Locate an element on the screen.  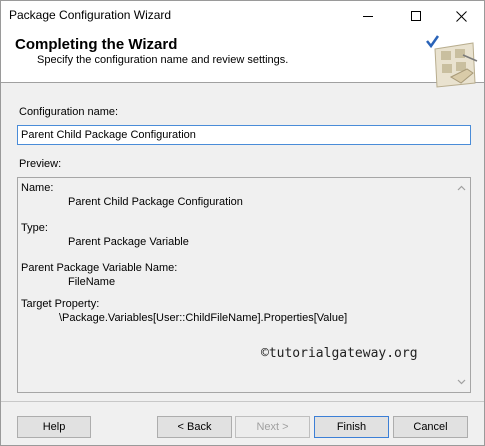
minimize-button is located at coordinates (368, 16).